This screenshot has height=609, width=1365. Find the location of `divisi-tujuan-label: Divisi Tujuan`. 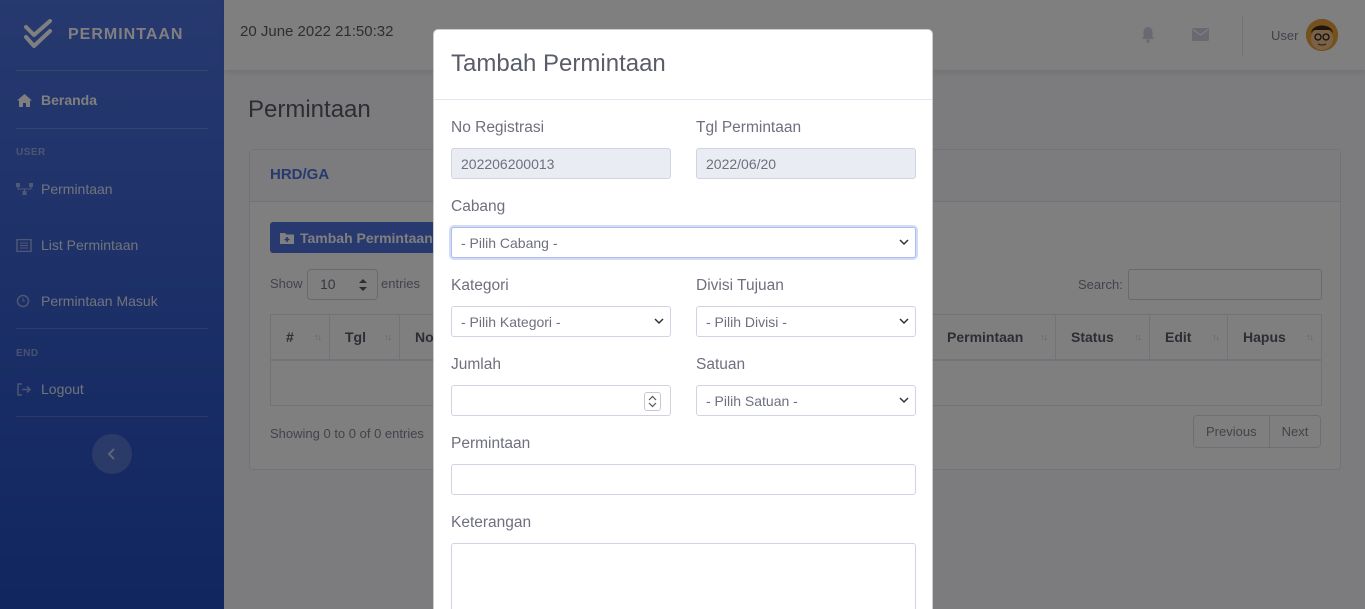

divisi-tujuan-label: Divisi Tujuan is located at coordinates (740, 285).